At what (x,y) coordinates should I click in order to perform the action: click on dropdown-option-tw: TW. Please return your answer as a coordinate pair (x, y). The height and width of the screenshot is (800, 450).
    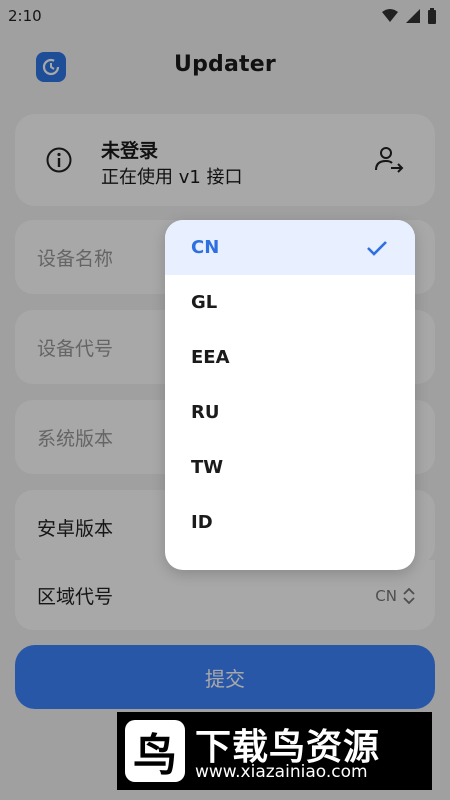
    Looking at the image, I should click on (290, 467).